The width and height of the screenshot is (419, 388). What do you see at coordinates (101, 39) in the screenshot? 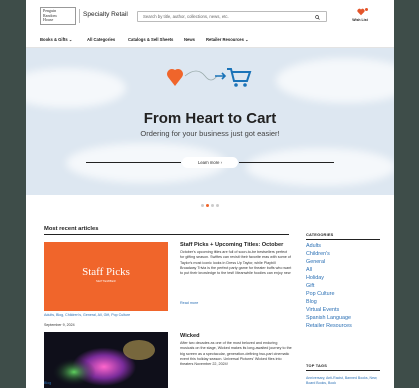
I see `nav-all-categories: All Categories` at bounding box center [101, 39].